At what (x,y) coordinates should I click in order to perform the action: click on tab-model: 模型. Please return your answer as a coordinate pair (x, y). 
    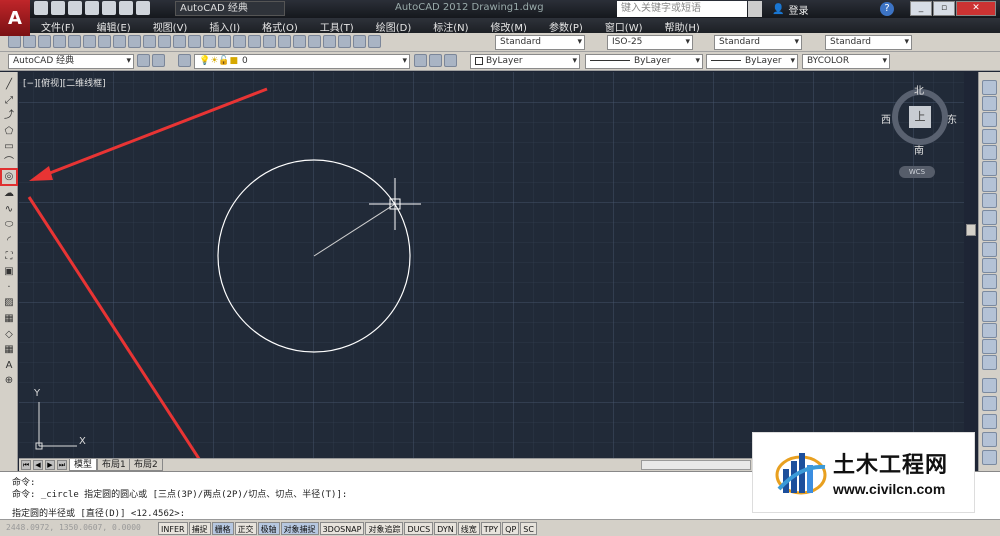
    Looking at the image, I should click on (83, 465).